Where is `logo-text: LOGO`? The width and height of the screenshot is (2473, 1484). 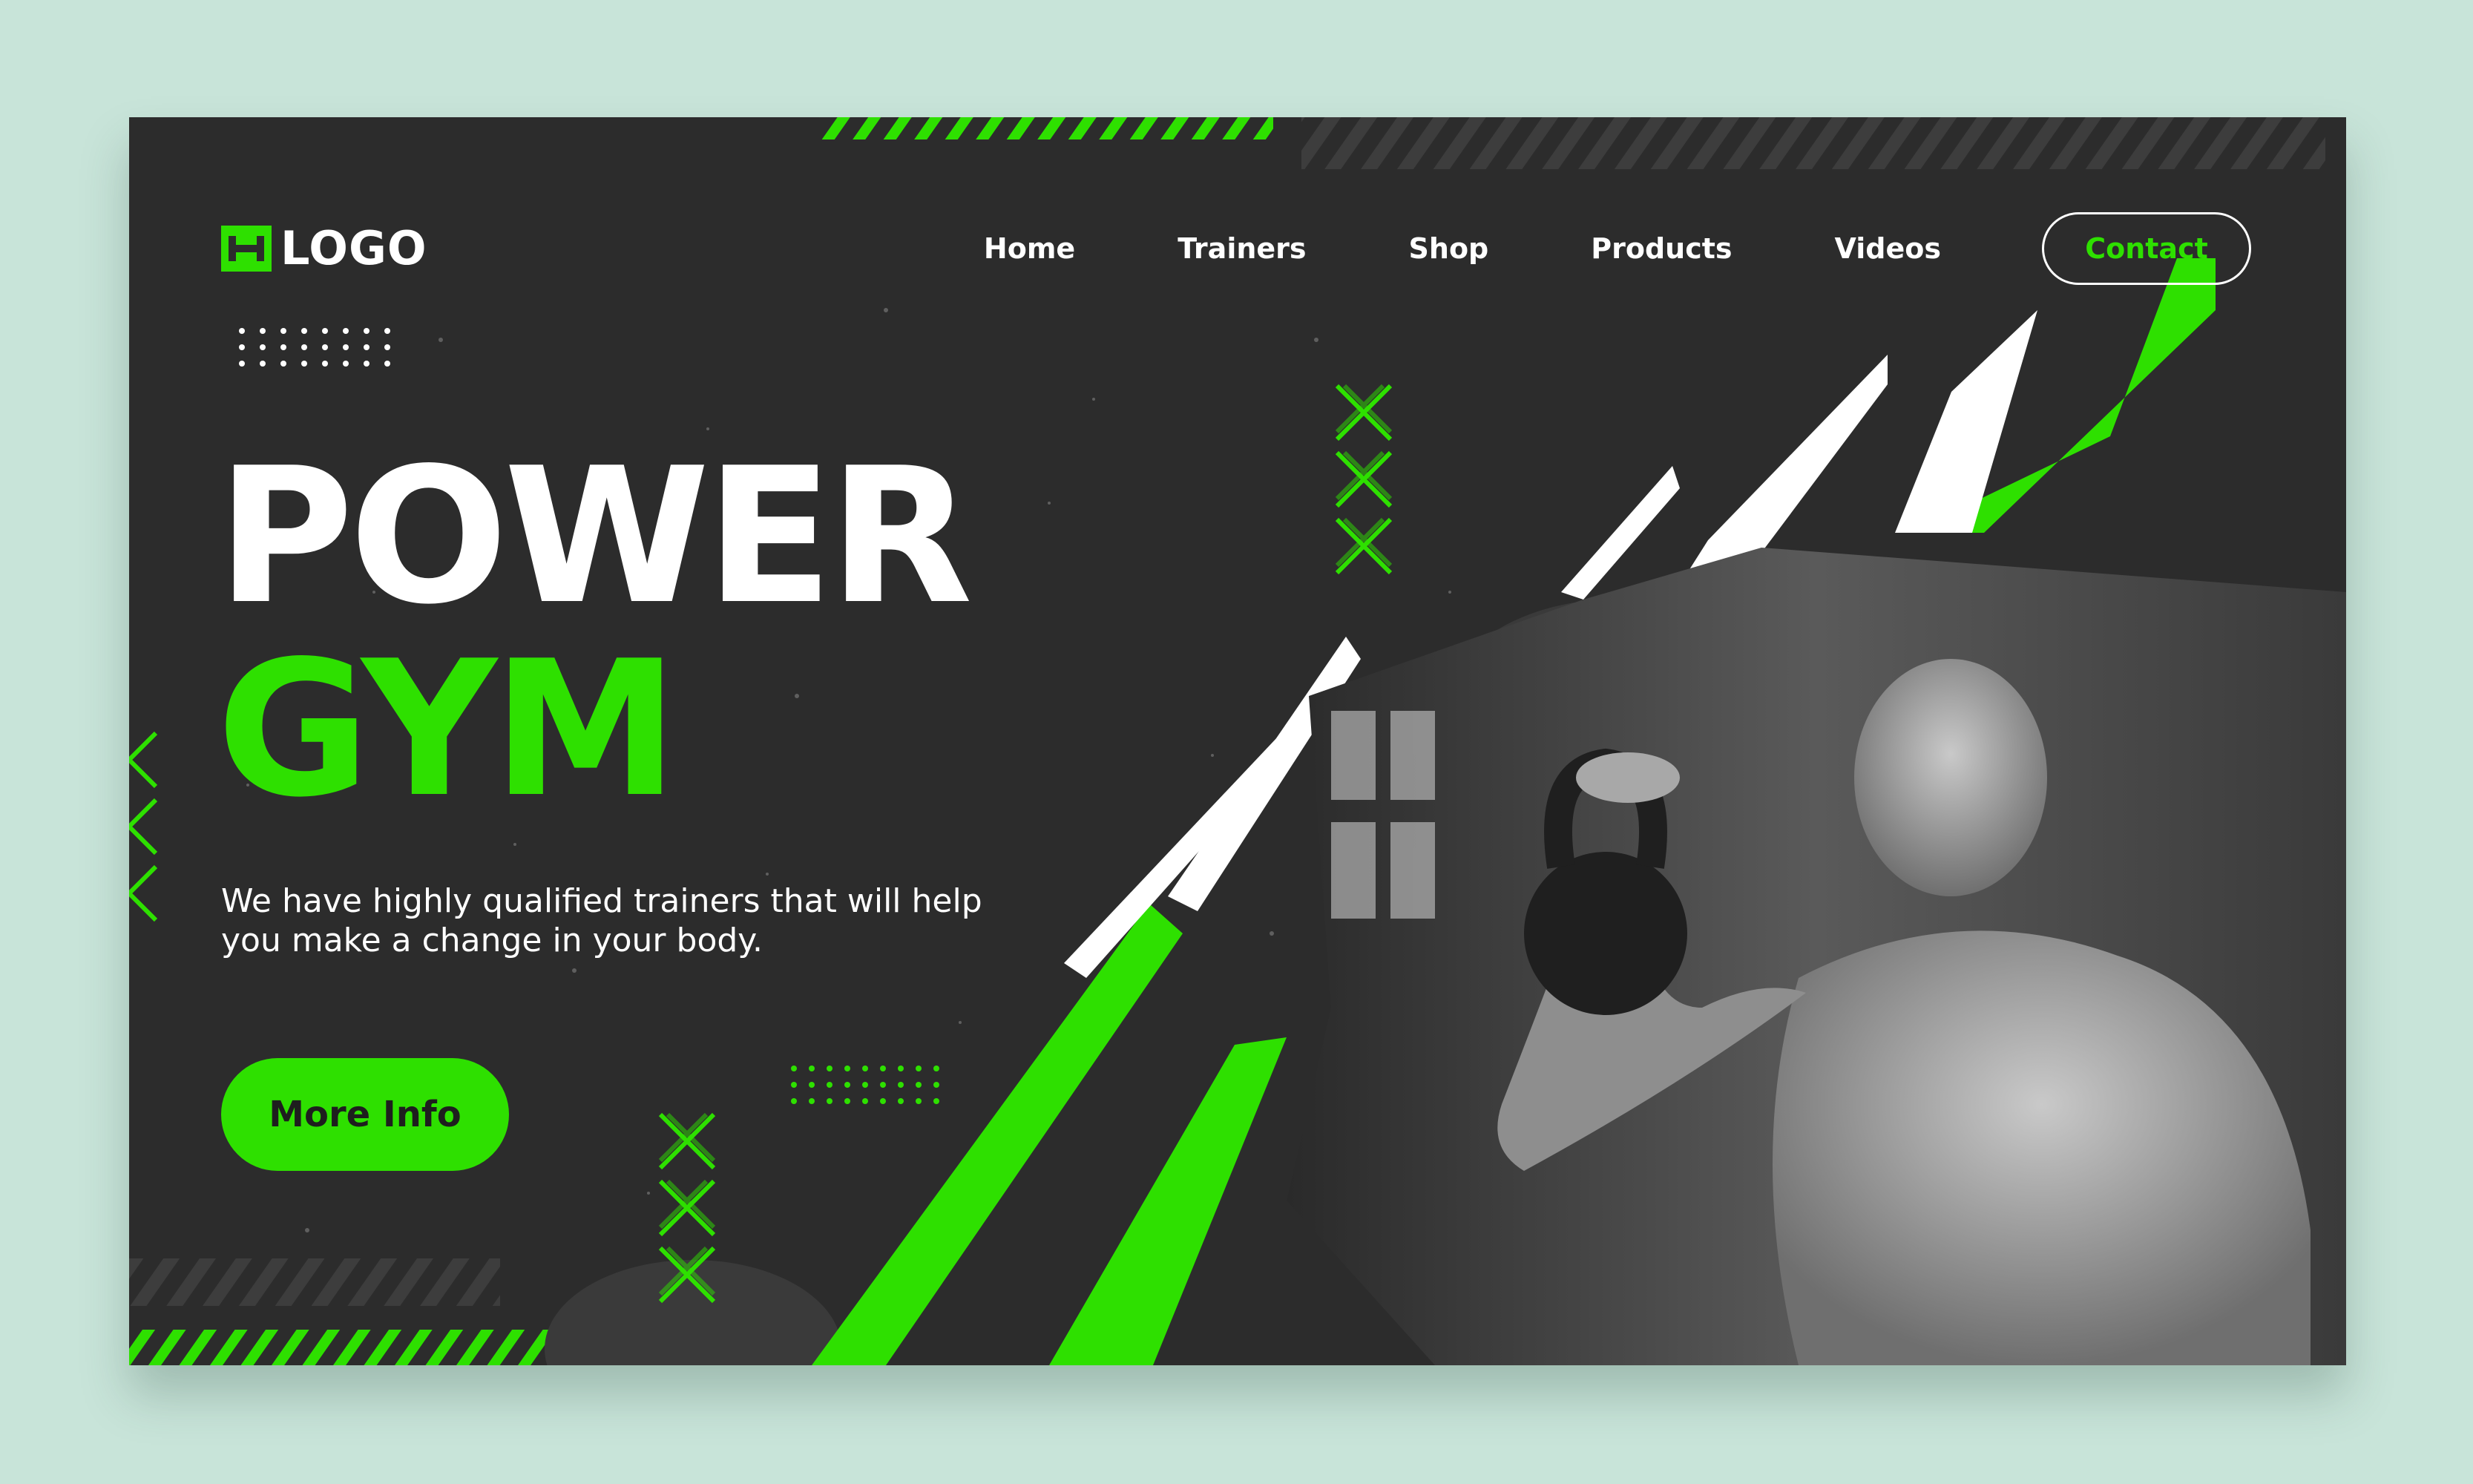 logo-text: LOGO is located at coordinates (354, 248).